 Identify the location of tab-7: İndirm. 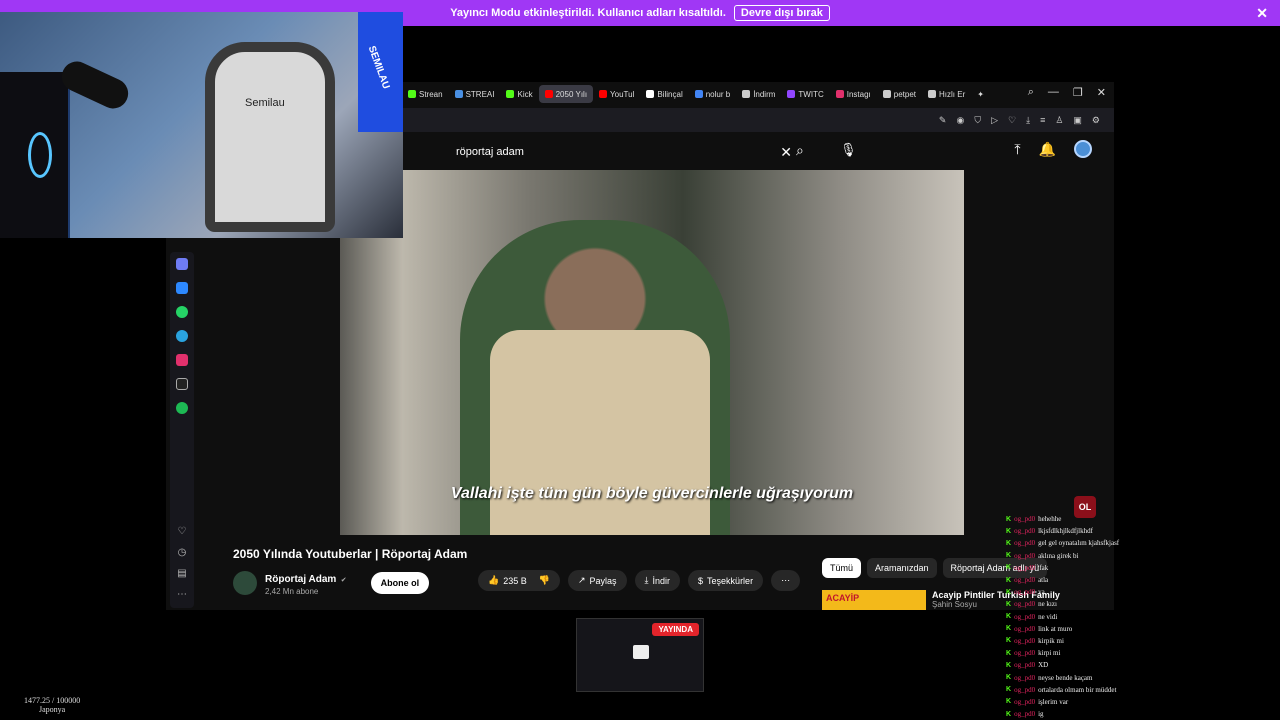
(758, 94).